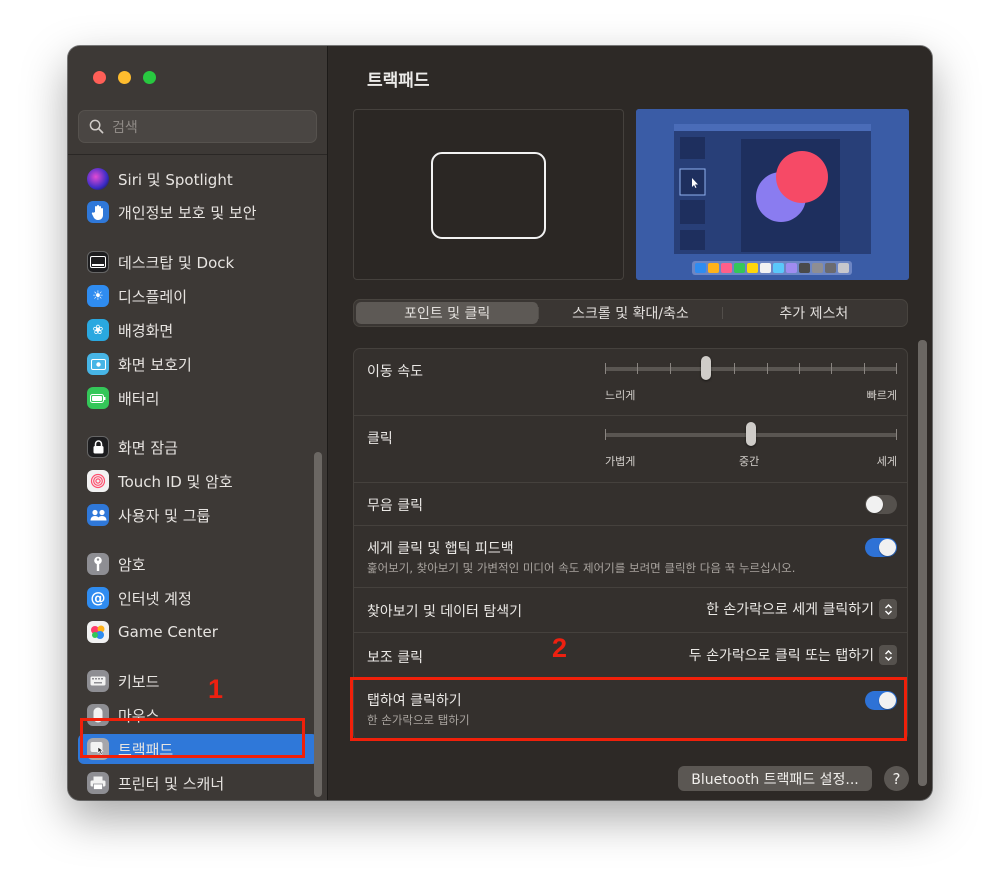  What do you see at coordinates (176, 262) in the screenshot?
I see `sidebar-item-label: 데스크탑 및 Dock` at bounding box center [176, 262].